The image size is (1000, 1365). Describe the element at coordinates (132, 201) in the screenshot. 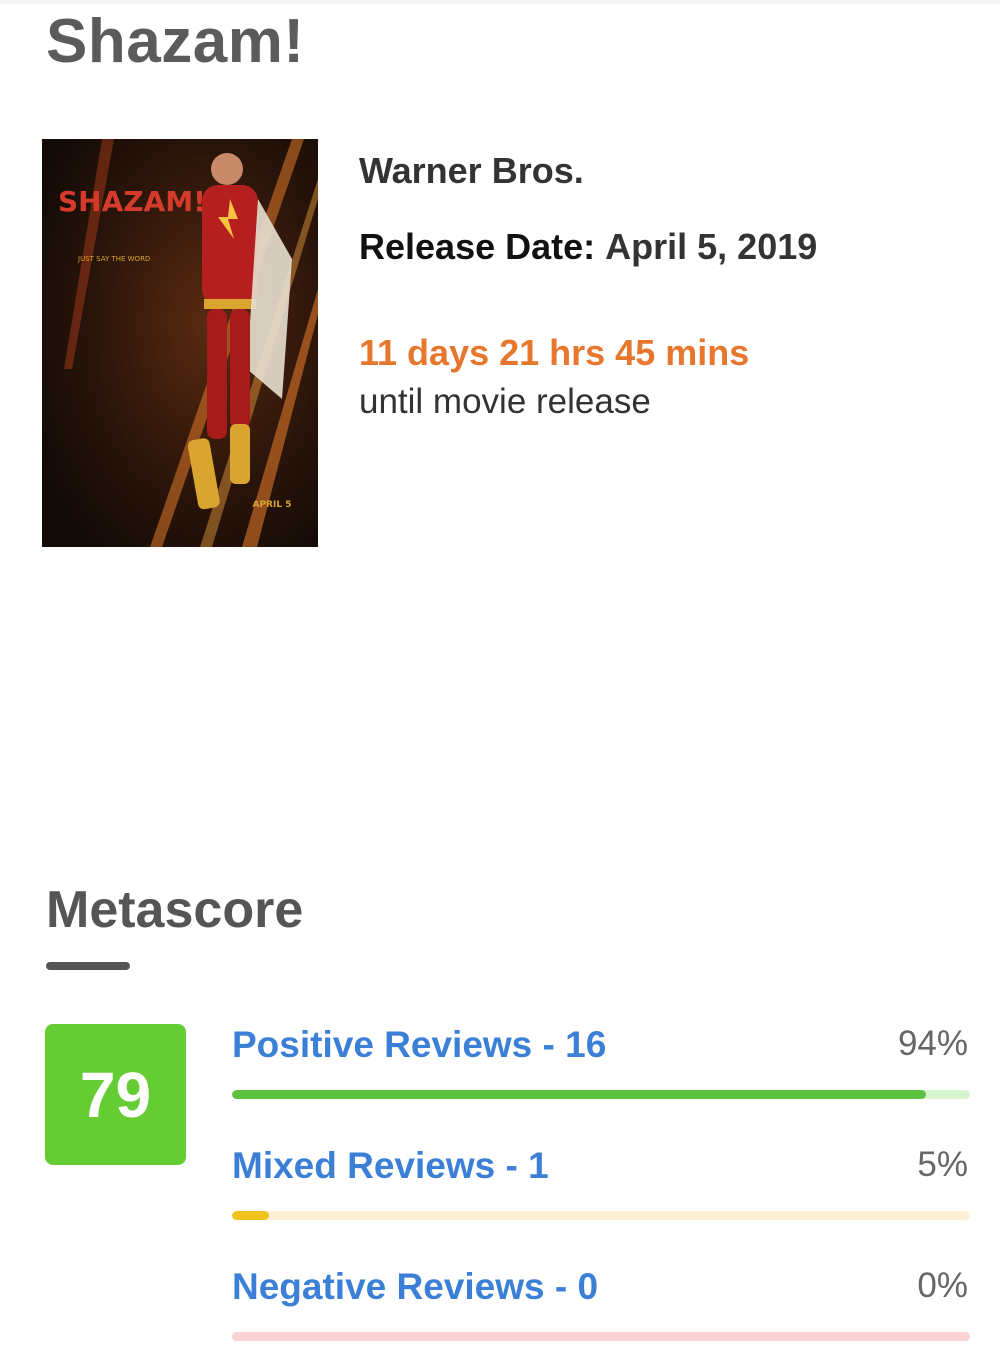

I see `poster-title-text: SHAZAM!` at that location.